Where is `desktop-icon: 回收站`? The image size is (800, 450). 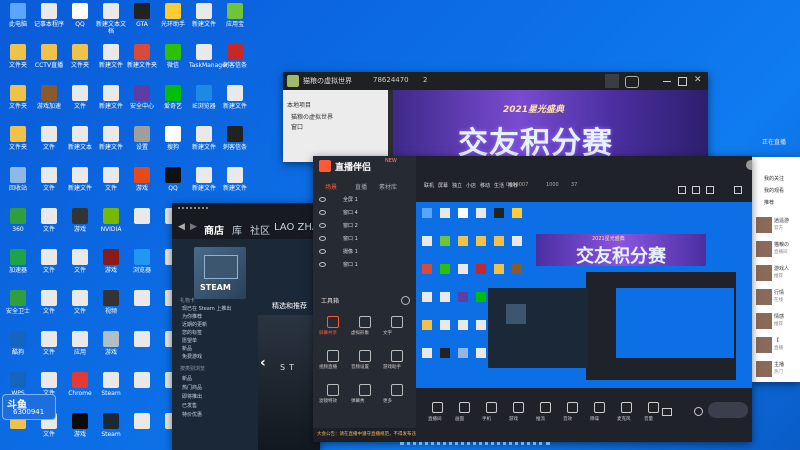 desktop-icon: 回收站 is located at coordinates (18, 184).